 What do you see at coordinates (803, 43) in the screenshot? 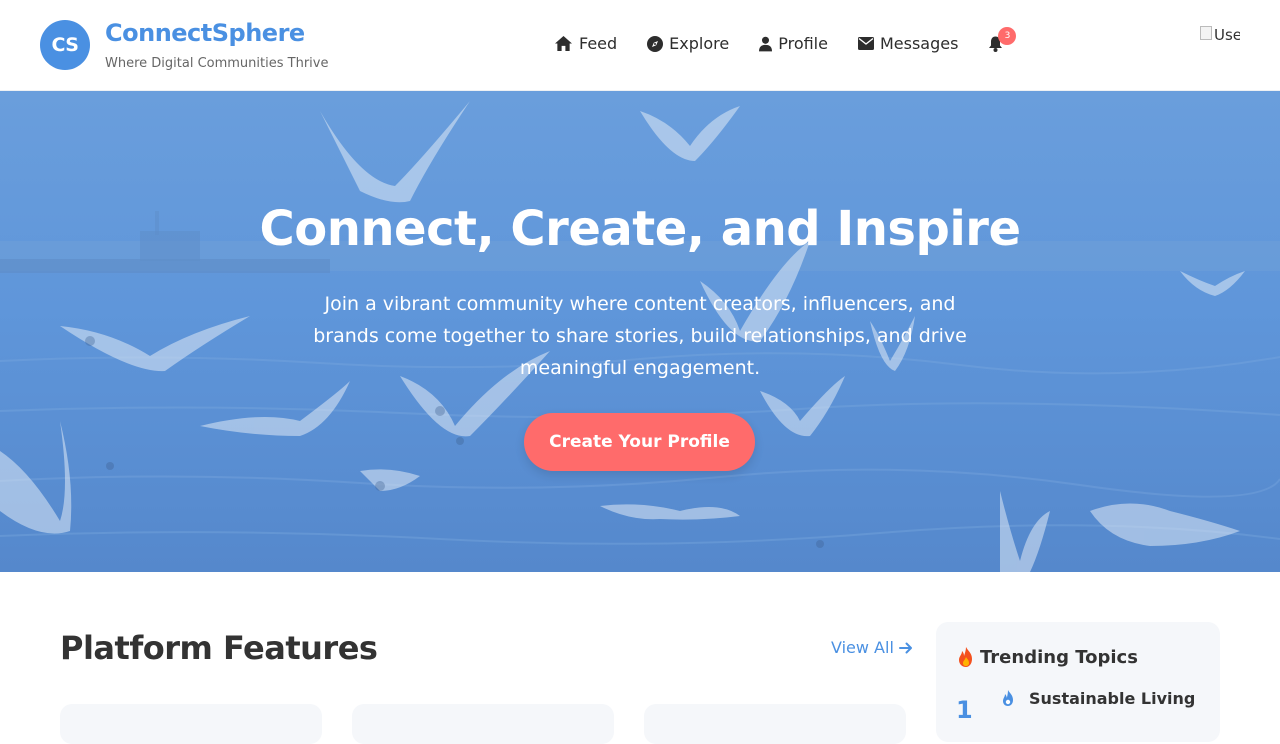
I see `nav-profile-label: Profile` at bounding box center [803, 43].